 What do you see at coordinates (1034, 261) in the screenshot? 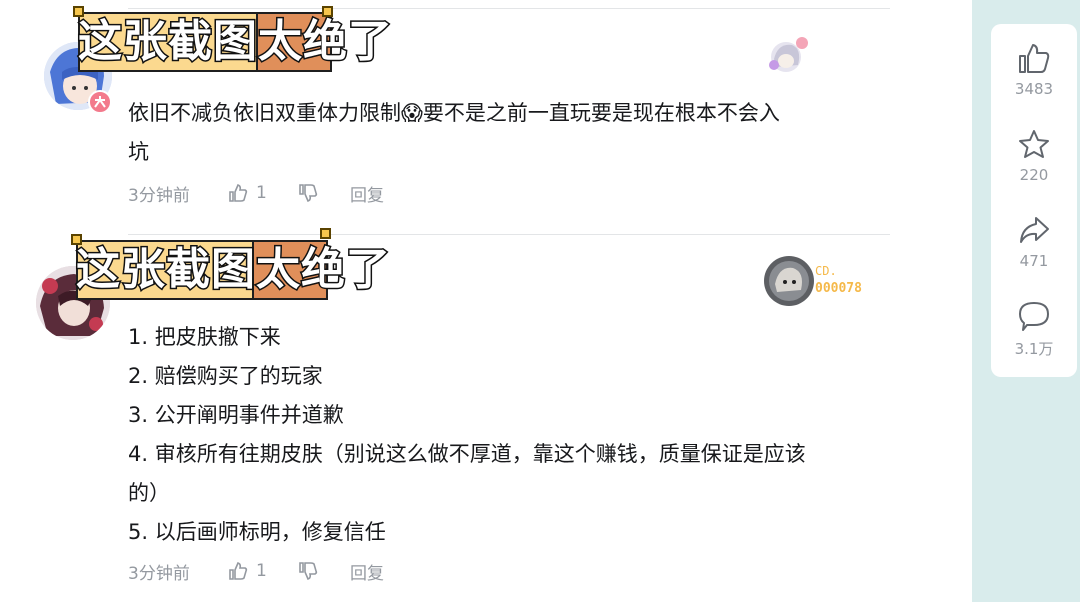
I see `share-count: 471` at bounding box center [1034, 261].